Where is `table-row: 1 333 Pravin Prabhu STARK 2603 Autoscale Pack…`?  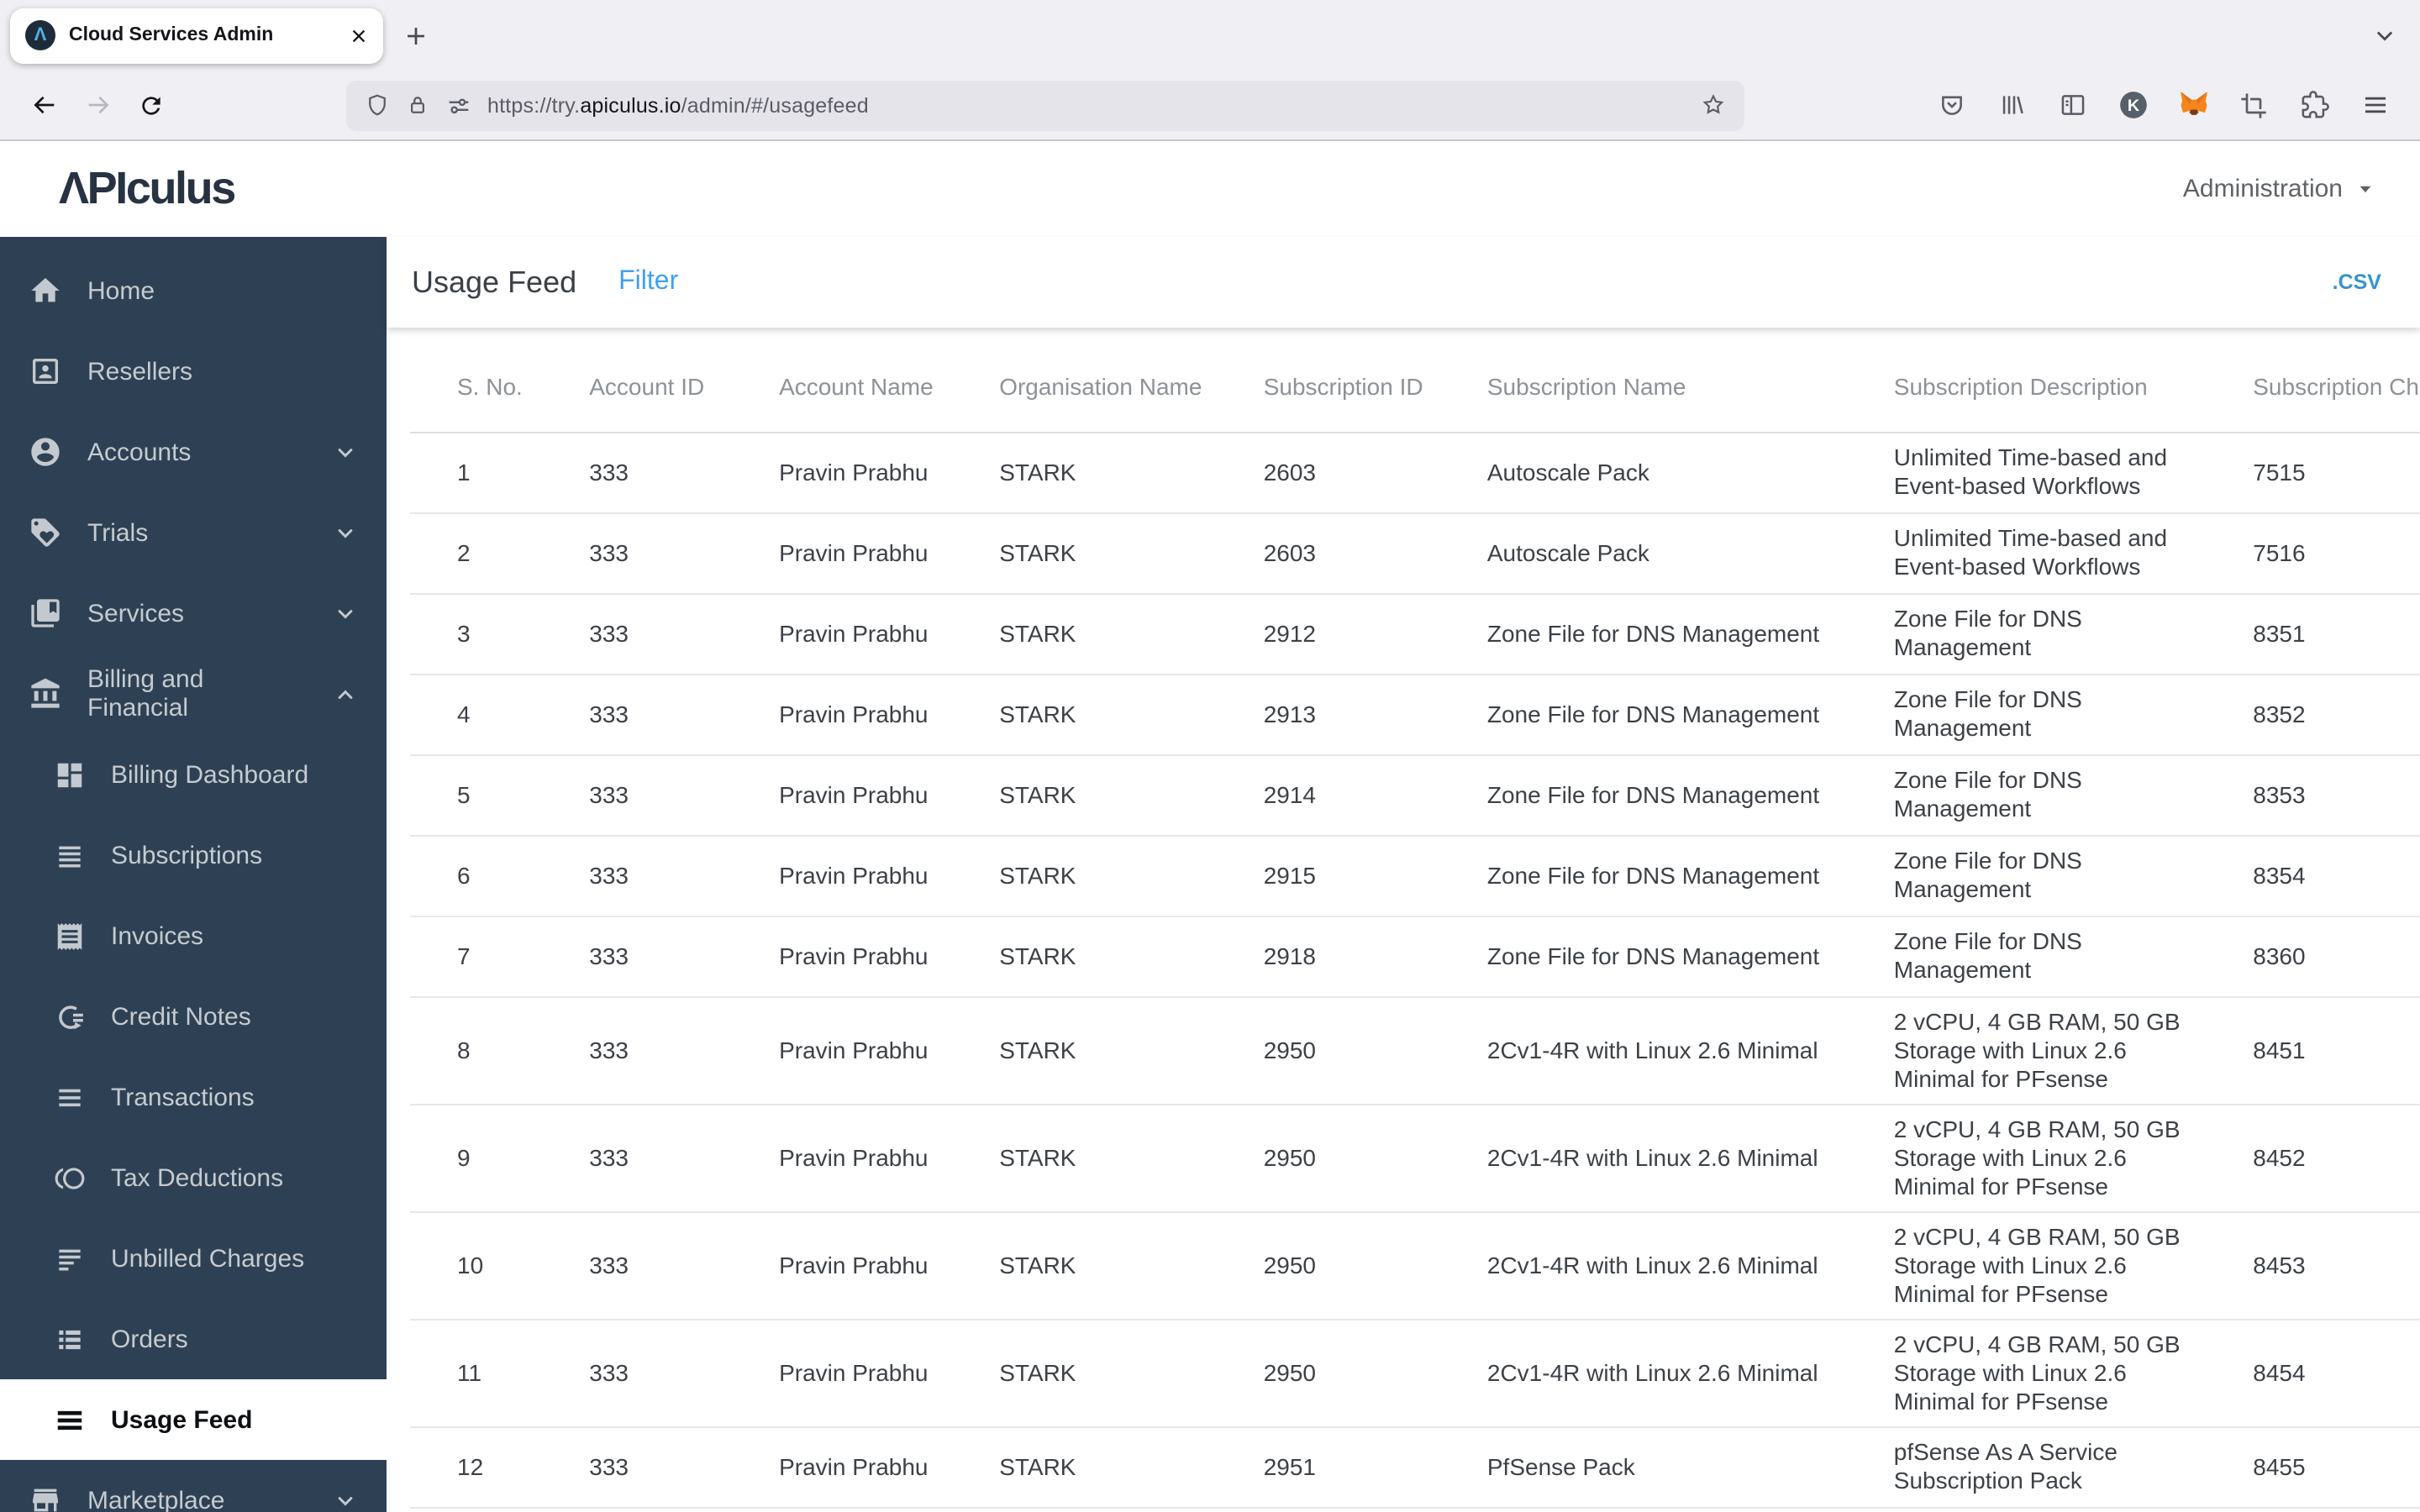
table-row: 1 333 Pravin Prabhu STARK 2603 Autoscale Pack… is located at coordinates (1415, 472).